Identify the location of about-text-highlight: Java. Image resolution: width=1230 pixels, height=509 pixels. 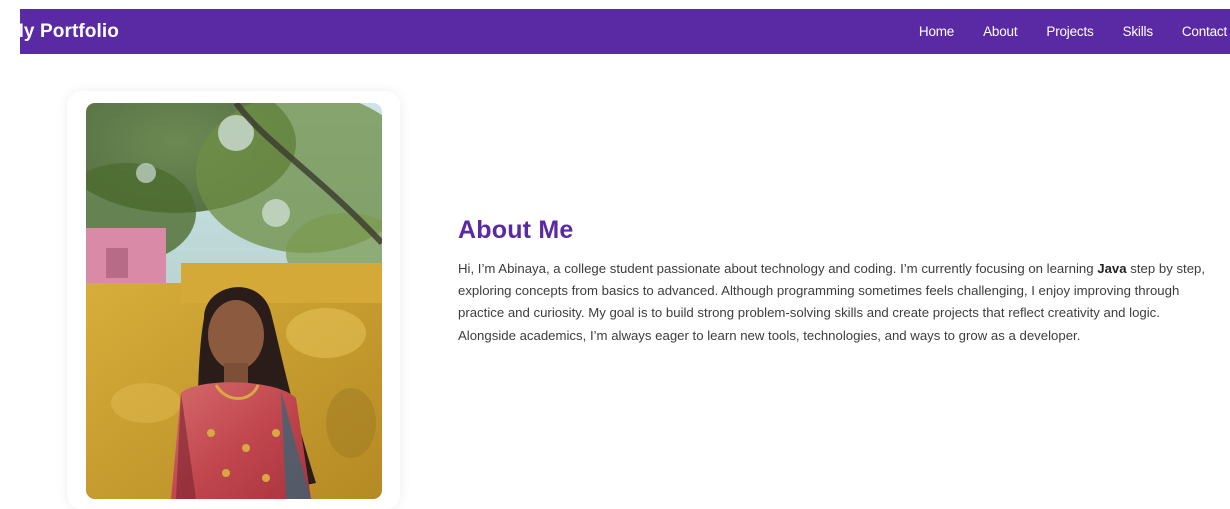
(1112, 268).